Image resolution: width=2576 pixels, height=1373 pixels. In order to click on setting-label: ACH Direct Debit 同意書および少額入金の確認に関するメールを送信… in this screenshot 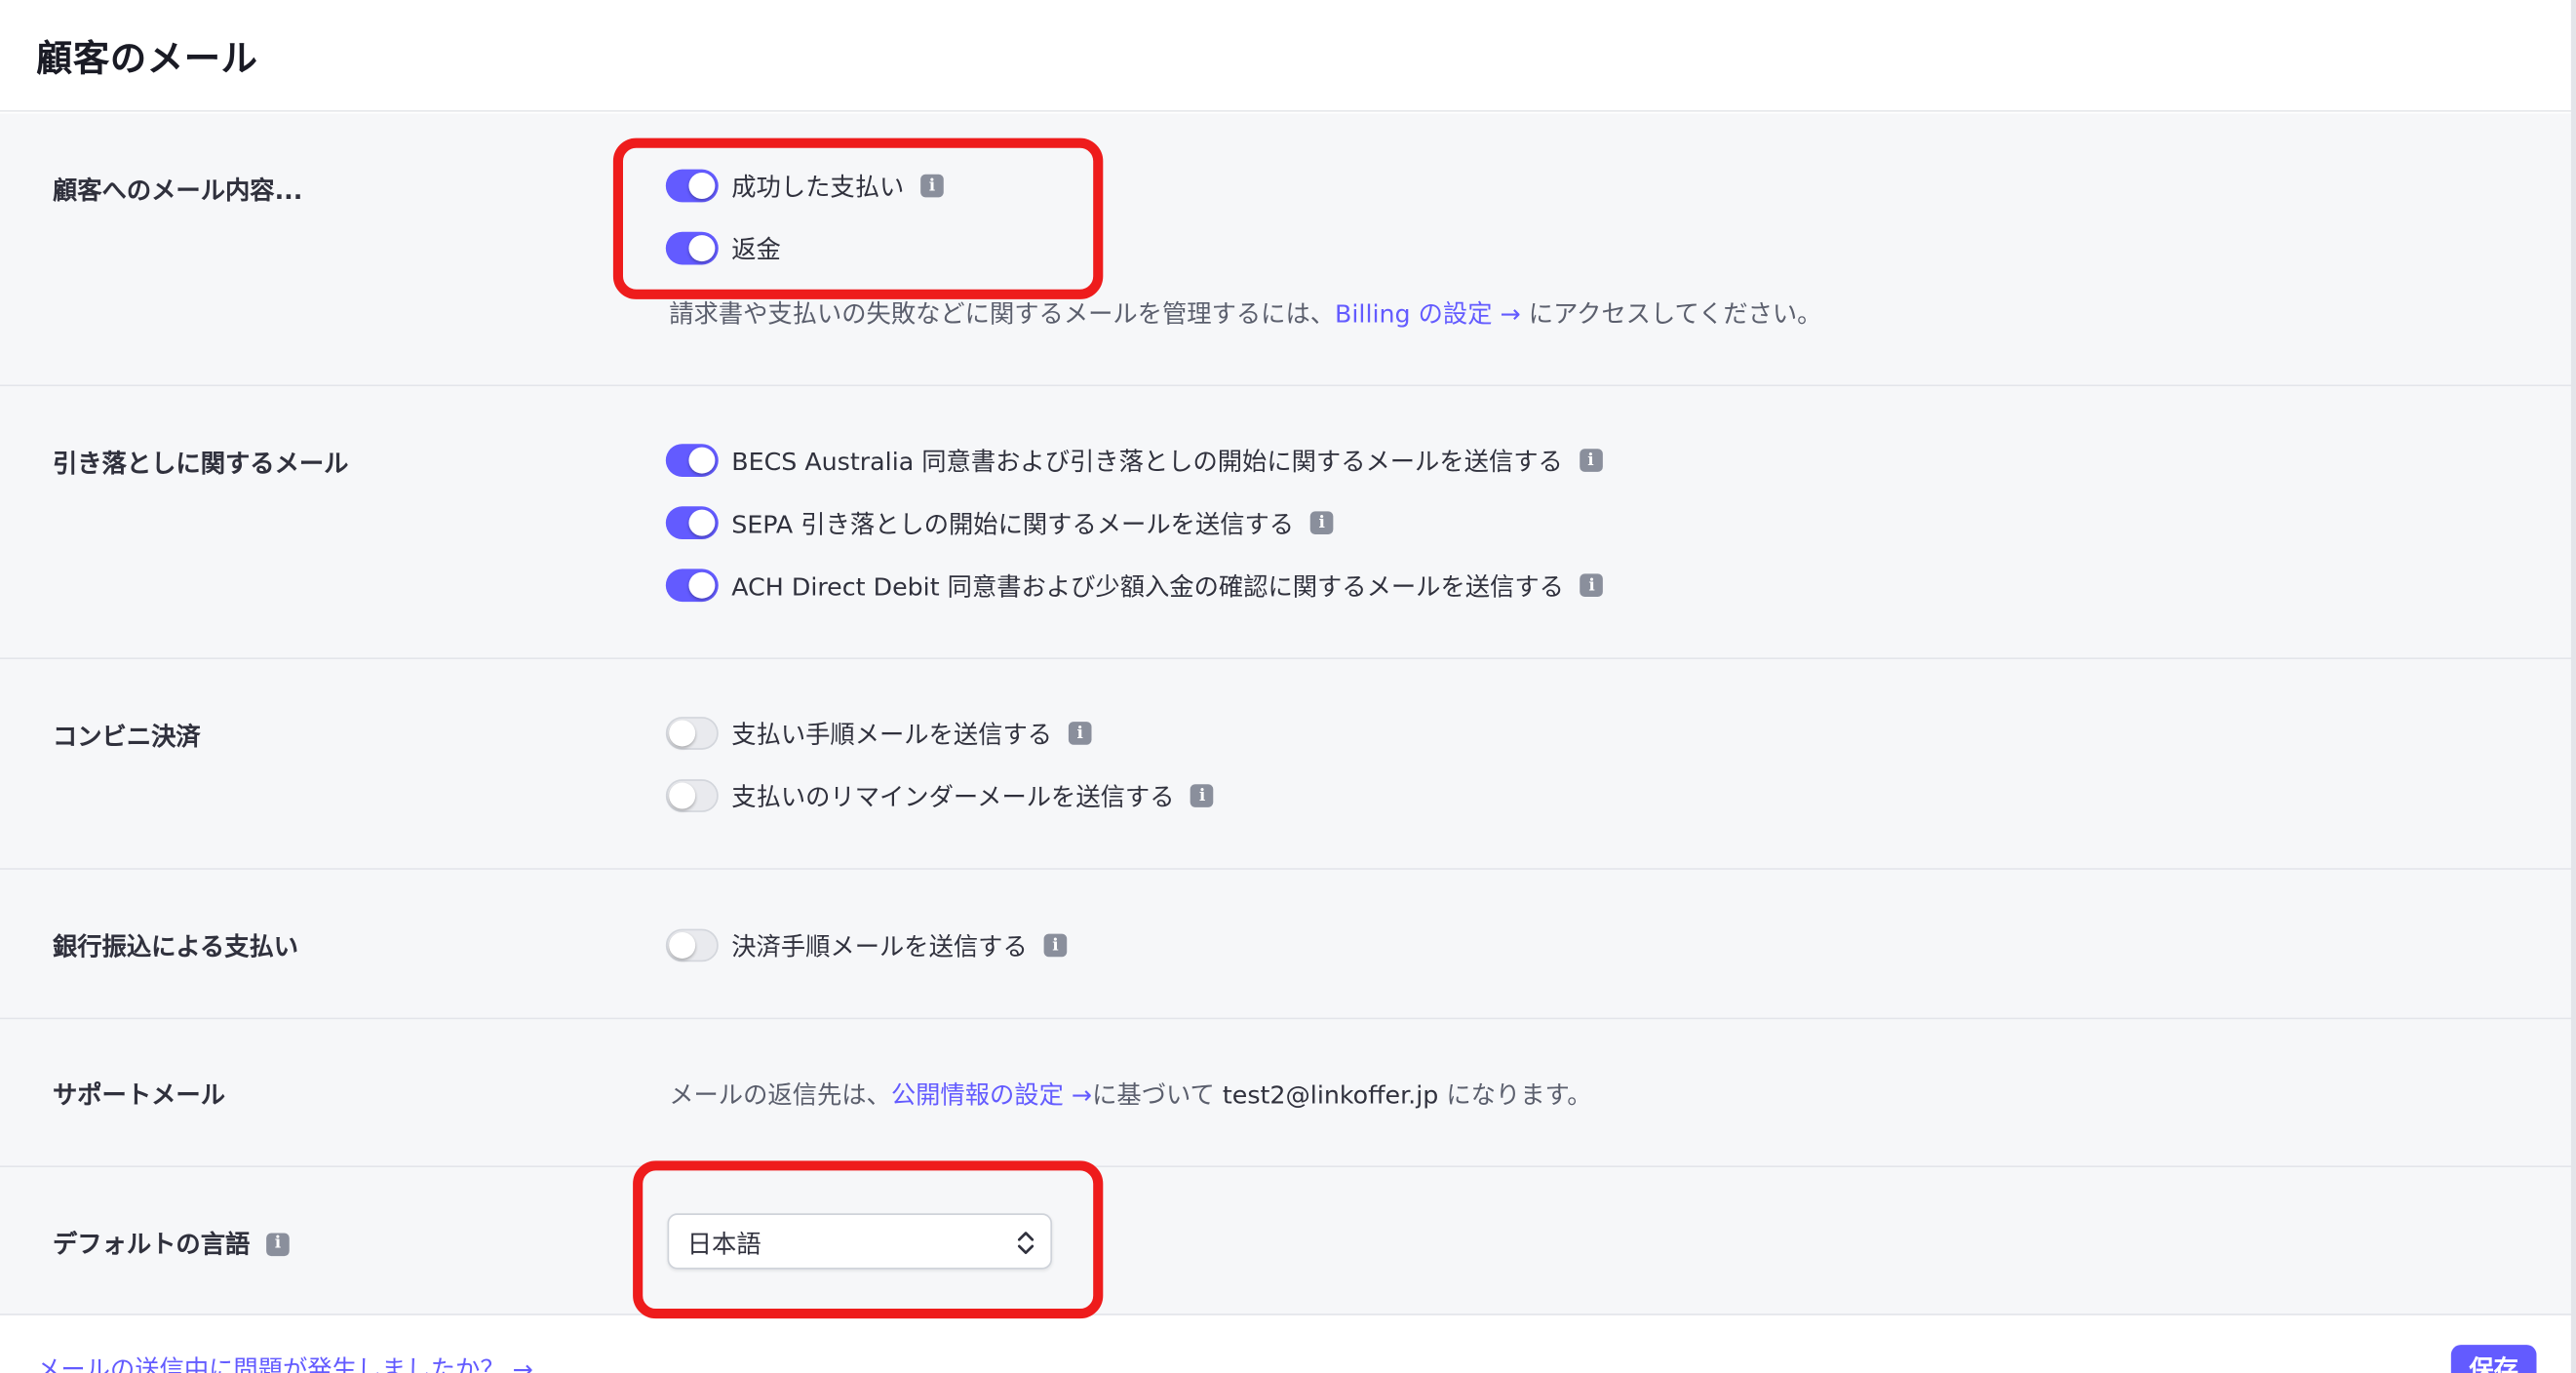, I will do `click(1147, 586)`.